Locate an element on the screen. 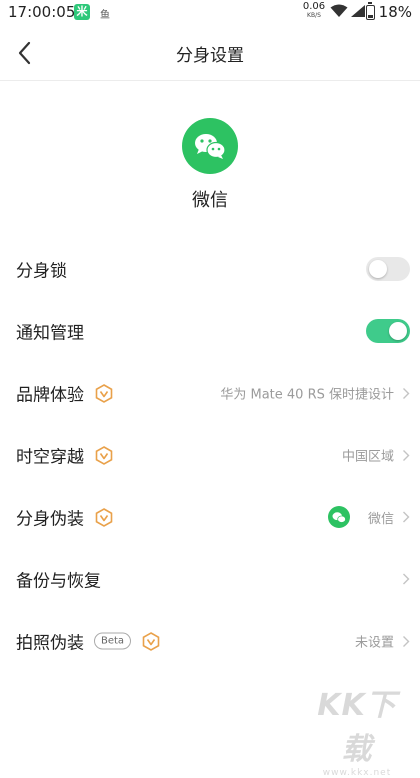  watermark-text: KK下载 is located at coordinates (357, 727).